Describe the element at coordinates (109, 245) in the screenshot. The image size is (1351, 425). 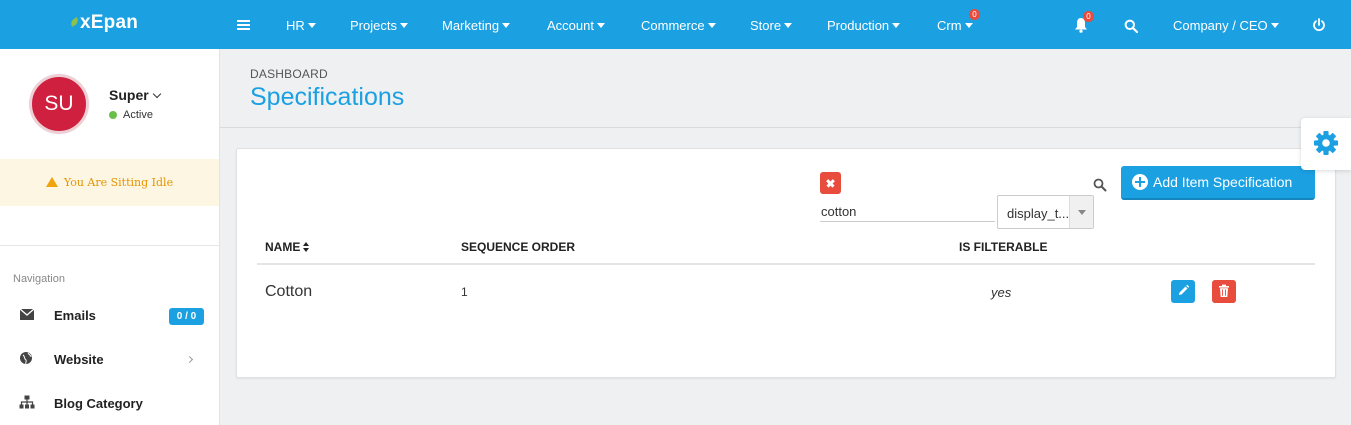
I see `sidebar-divider` at that location.